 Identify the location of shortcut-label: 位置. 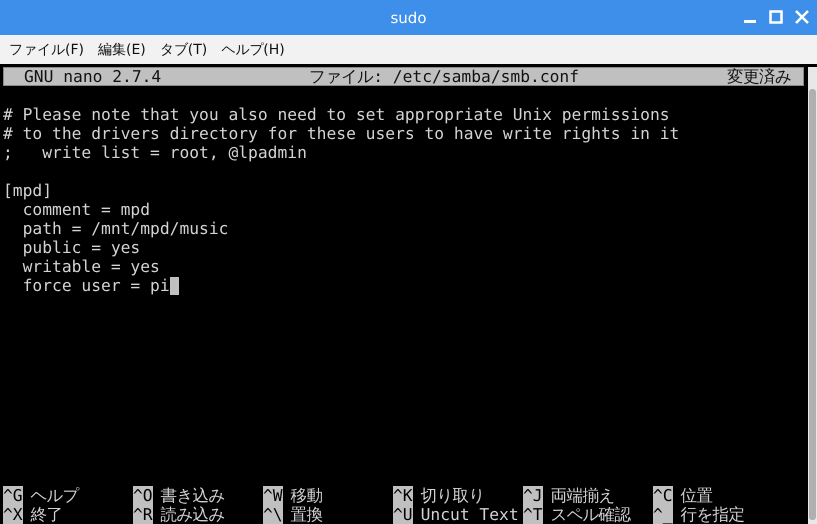
(696, 495).